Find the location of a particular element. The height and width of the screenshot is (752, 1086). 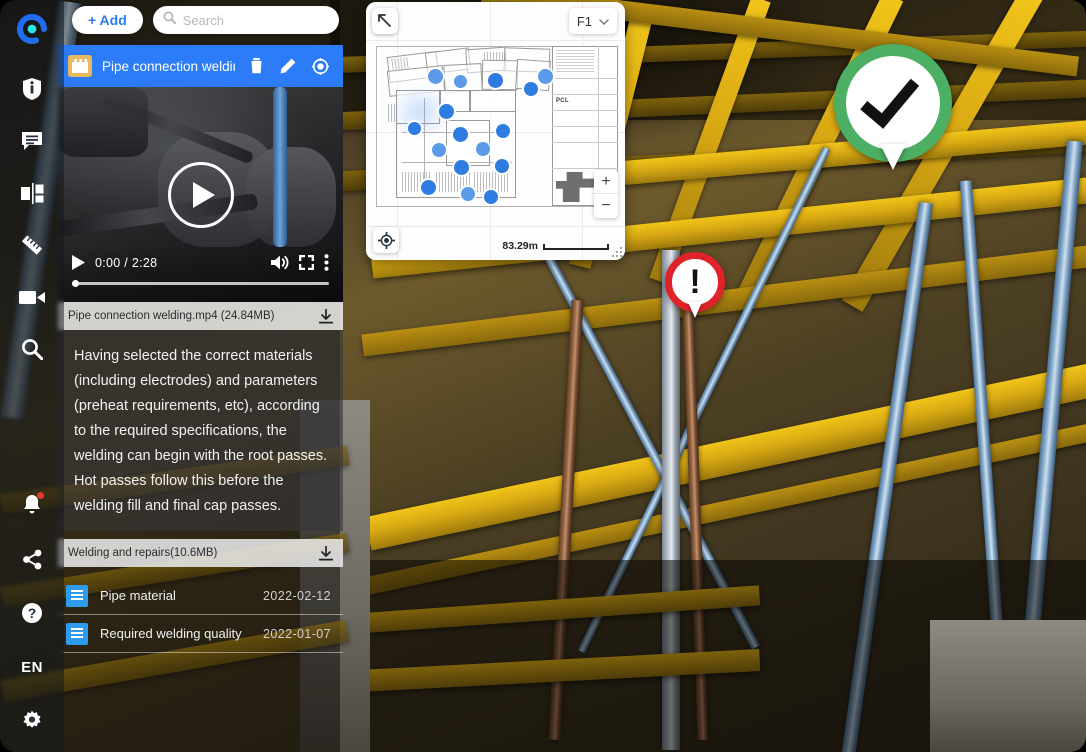

notification-badge is located at coordinates (40, 495).